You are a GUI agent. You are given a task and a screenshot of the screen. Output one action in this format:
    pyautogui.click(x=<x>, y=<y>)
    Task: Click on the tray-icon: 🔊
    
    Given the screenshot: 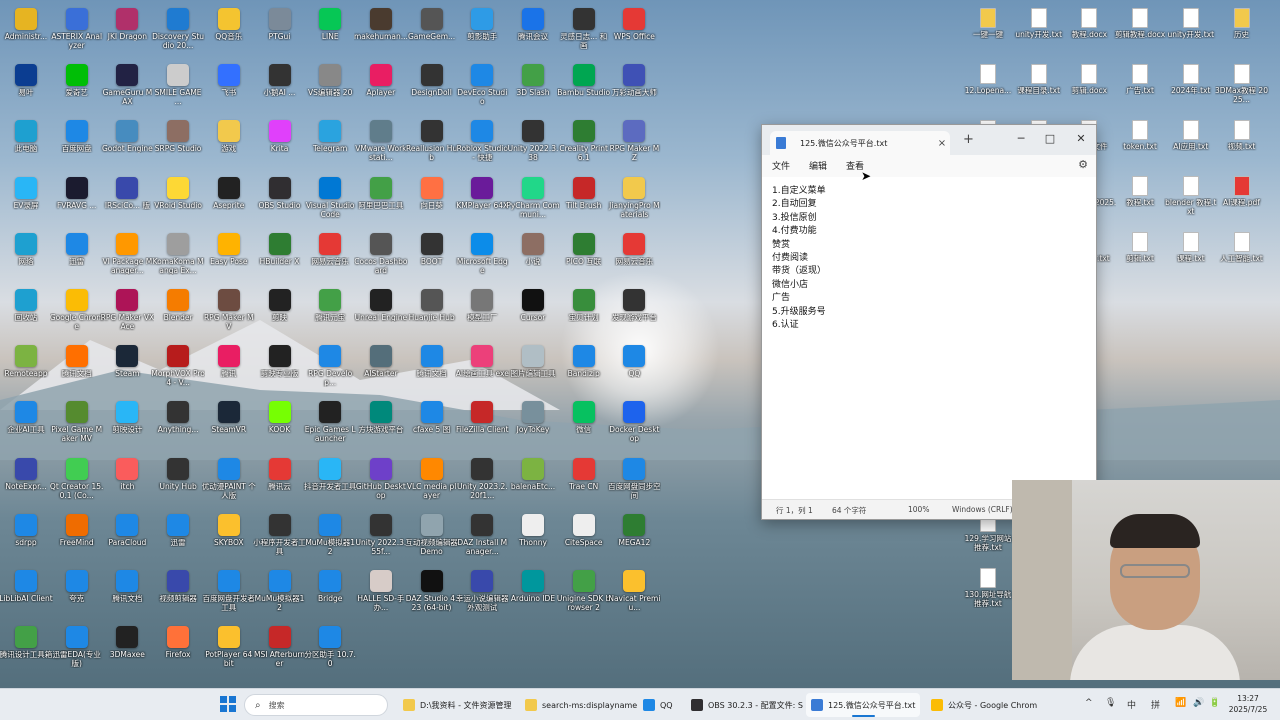 What is the action you would take?
    pyautogui.click(x=1198, y=703)
    